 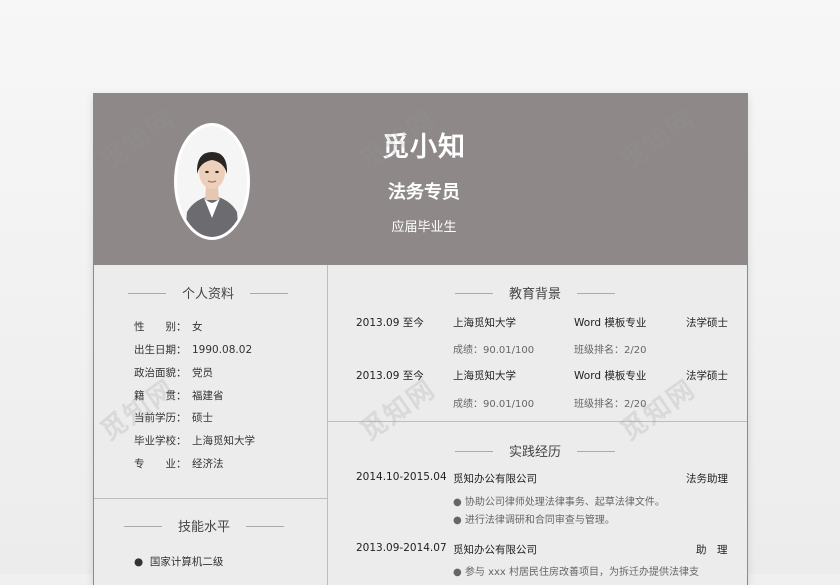 What do you see at coordinates (401, 477) in the screenshot?
I see `practice-date: 2014.10-2015.04` at bounding box center [401, 477].